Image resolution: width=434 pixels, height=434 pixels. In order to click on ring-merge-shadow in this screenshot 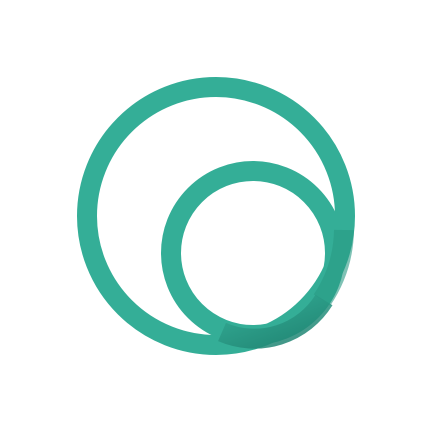, I will do `click(275, 321)`.